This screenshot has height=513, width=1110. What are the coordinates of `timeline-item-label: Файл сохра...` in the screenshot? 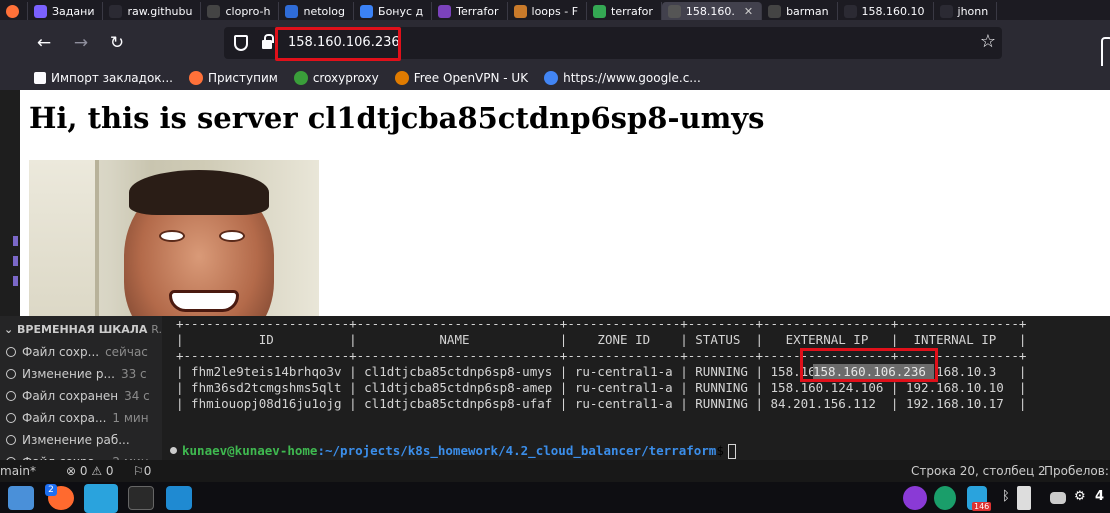 It's located at (64, 418).